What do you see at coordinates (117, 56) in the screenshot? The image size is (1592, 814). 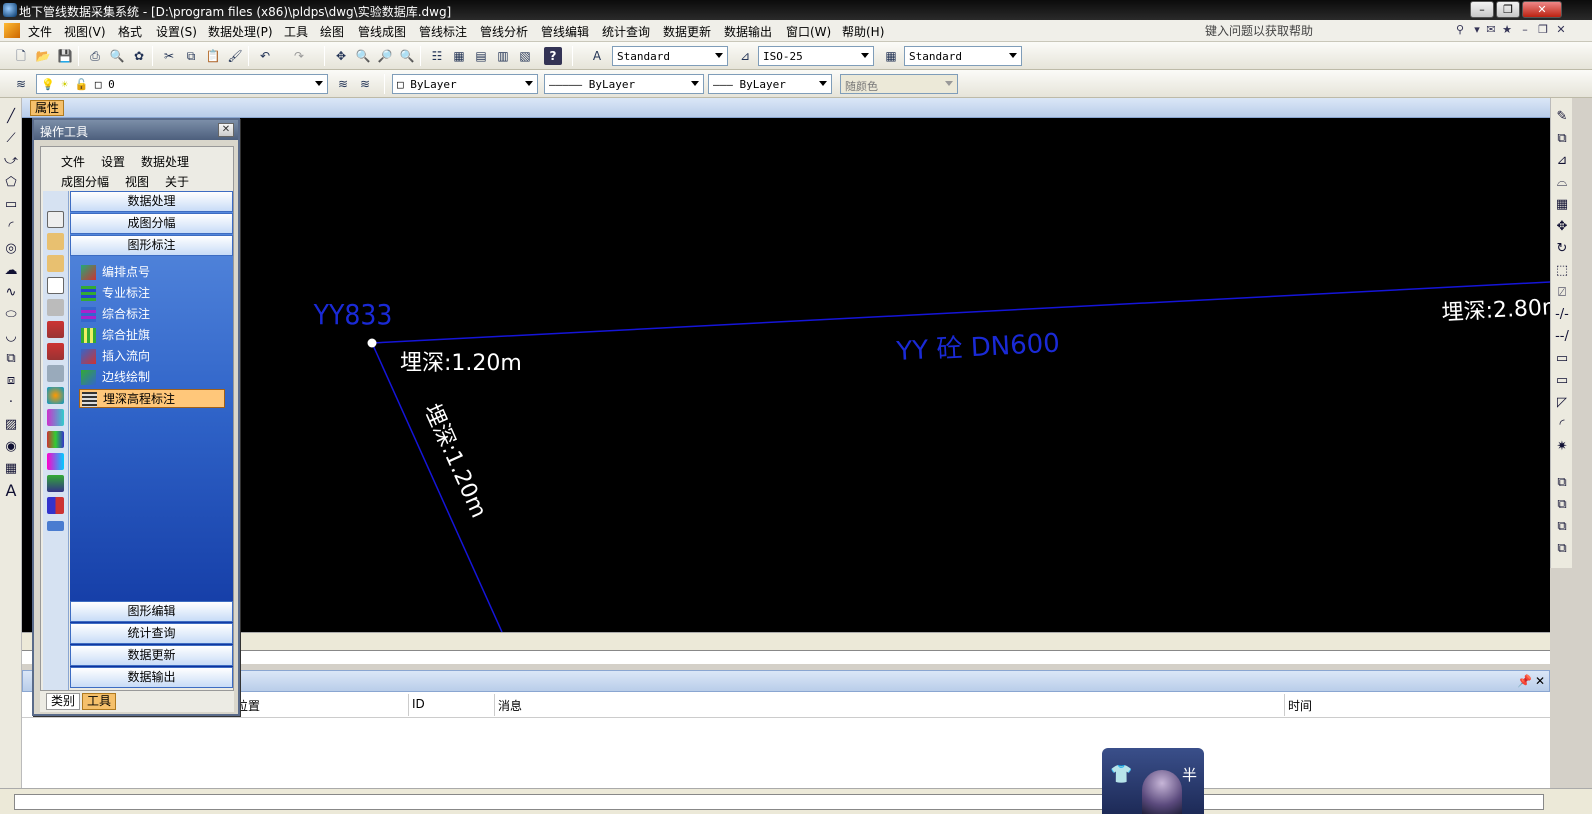 I see `preview-icon: 🔍` at bounding box center [117, 56].